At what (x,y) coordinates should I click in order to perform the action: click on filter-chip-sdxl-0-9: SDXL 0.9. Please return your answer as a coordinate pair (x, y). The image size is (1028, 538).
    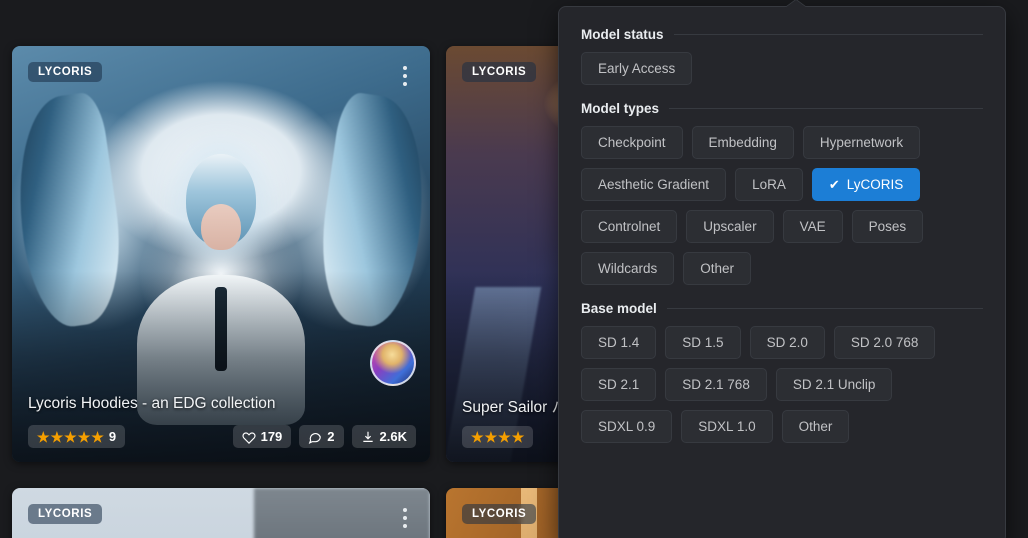
    Looking at the image, I should click on (627, 426).